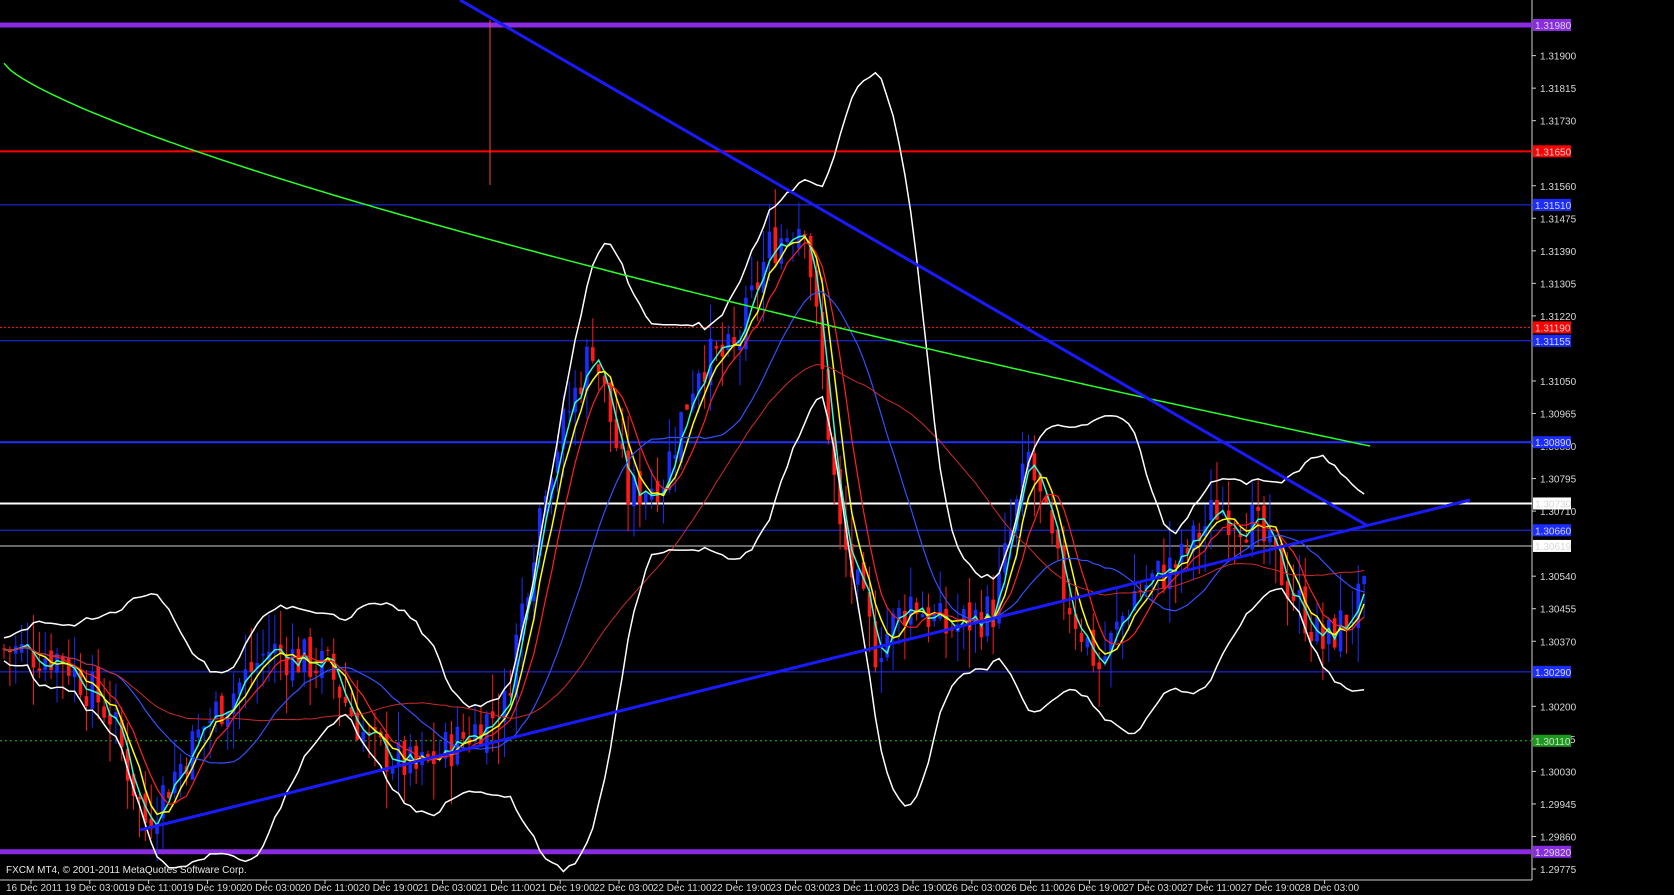 The width and height of the screenshot is (1674, 895). I want to click on price-tick-label: 1.31220, so click(1558, 317).